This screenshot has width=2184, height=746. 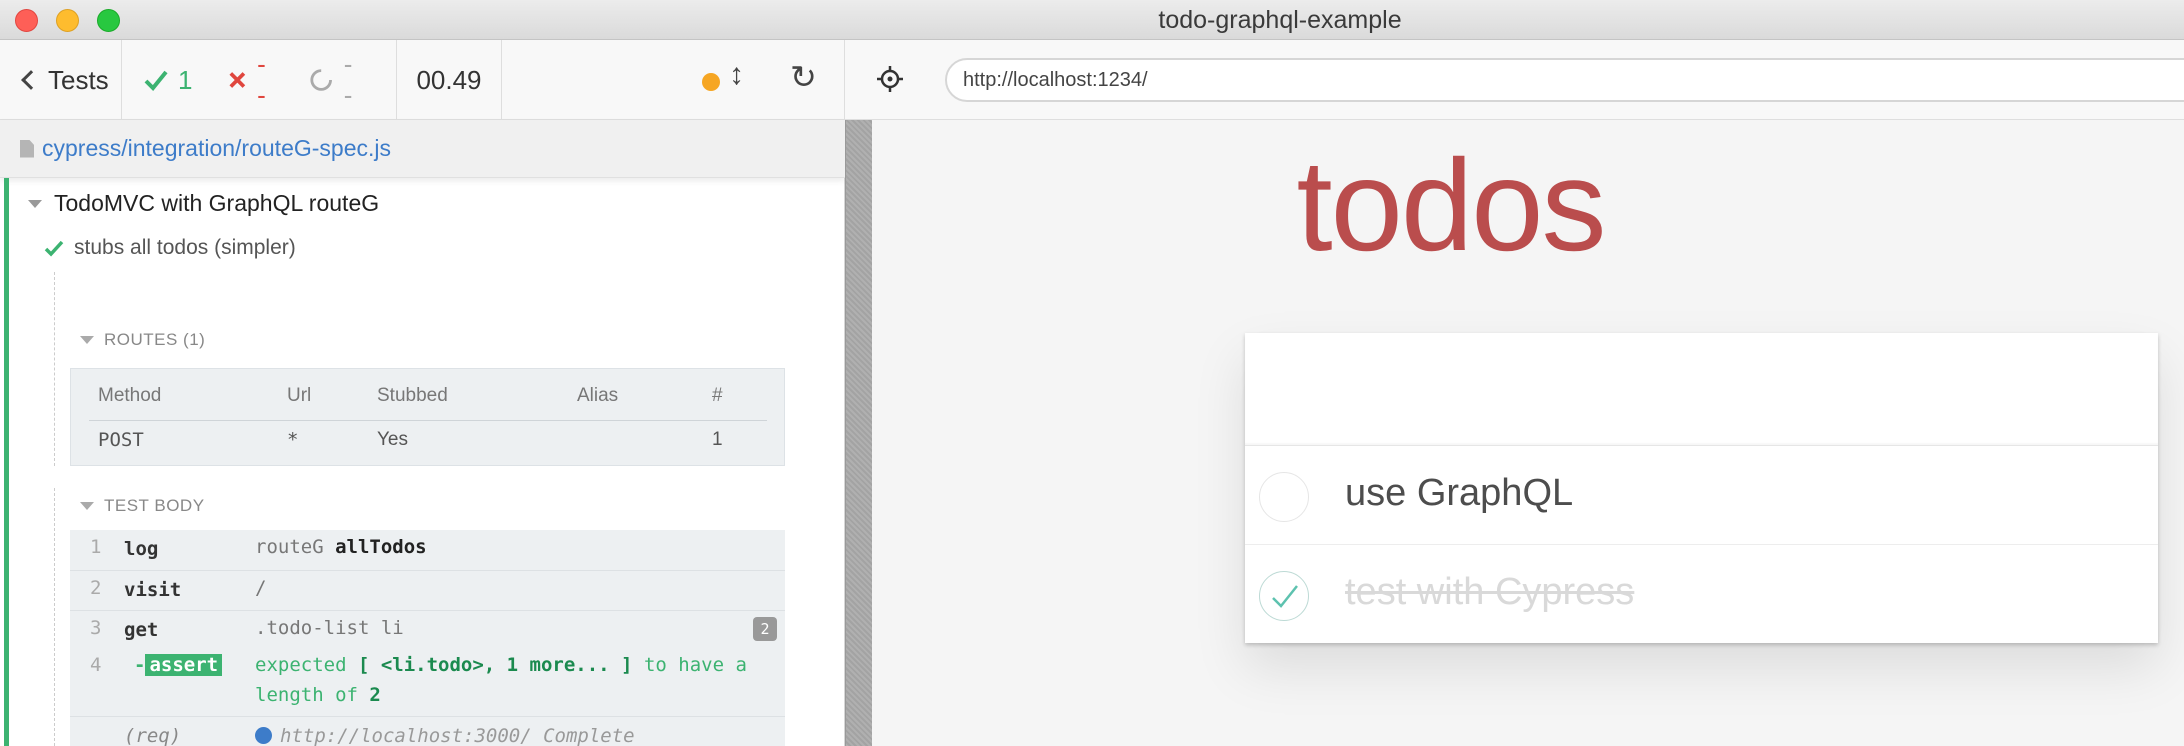 I want to click on command-message: routeG allTodos, so click(x=341, y=547).